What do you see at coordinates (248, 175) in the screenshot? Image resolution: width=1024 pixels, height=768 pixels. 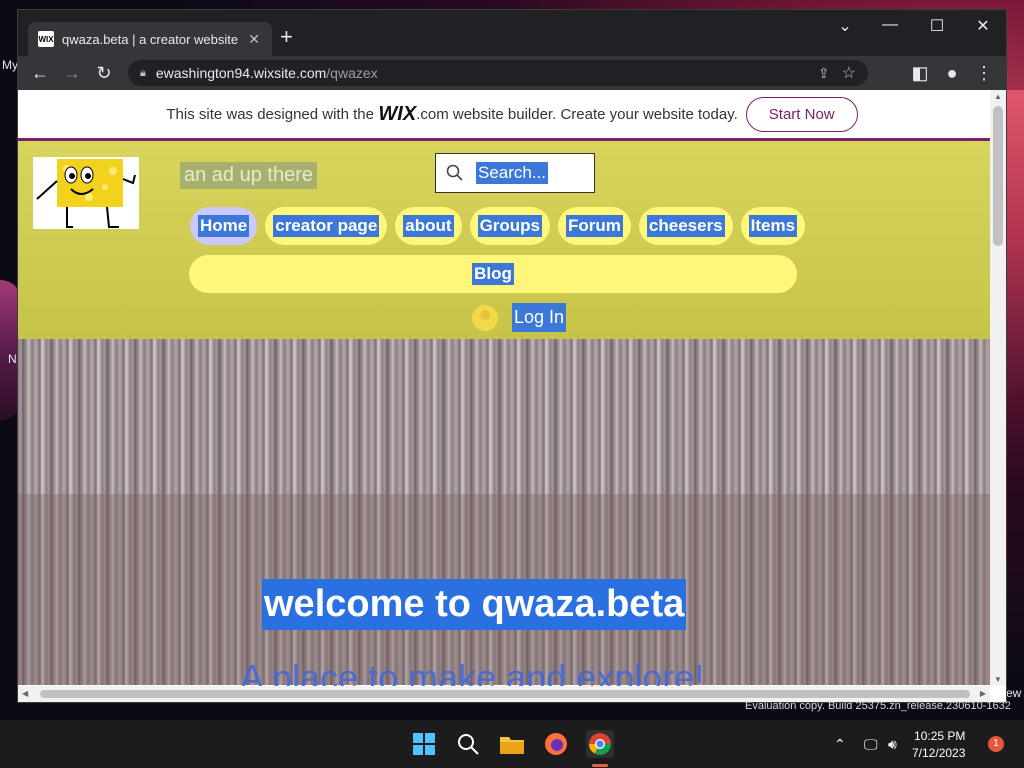 I see `ad-placeholder-text: an ad up there` at bounding box center [248, 175].